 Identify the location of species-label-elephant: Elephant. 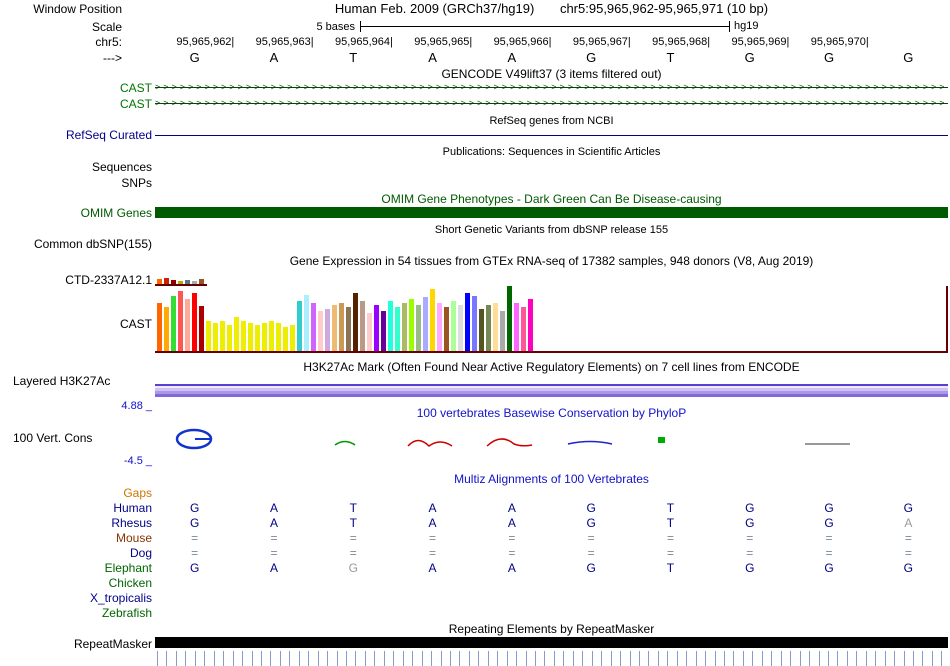
(128, 568).